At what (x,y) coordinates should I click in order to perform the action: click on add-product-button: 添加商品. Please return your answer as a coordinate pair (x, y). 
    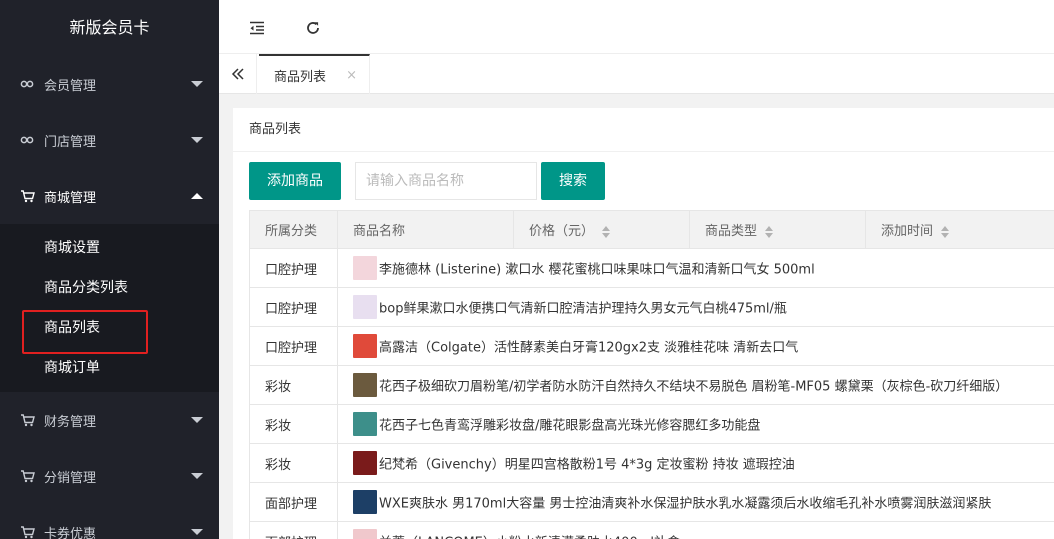
    Looking at the image, I should click on (295, 181).